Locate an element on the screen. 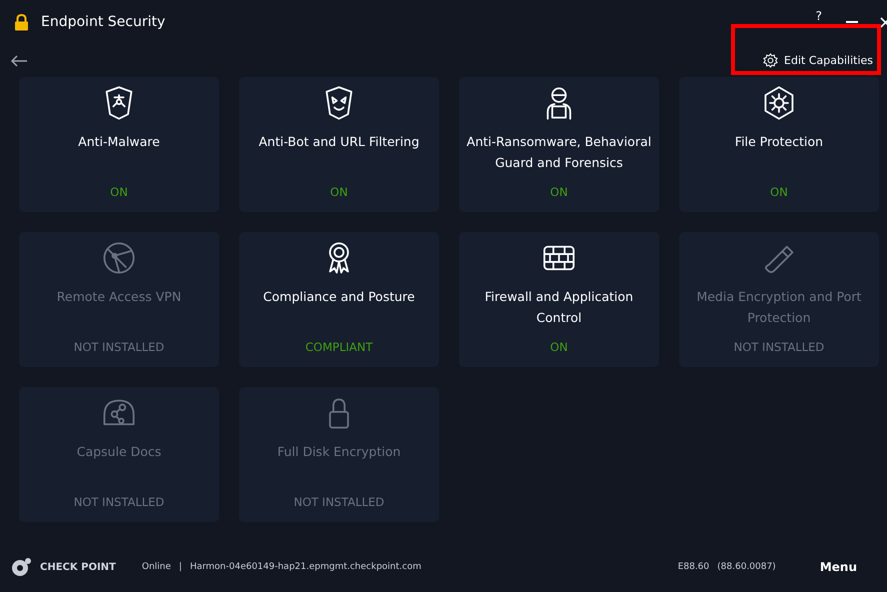  minimize-icon is located at coordinates (852, 22).